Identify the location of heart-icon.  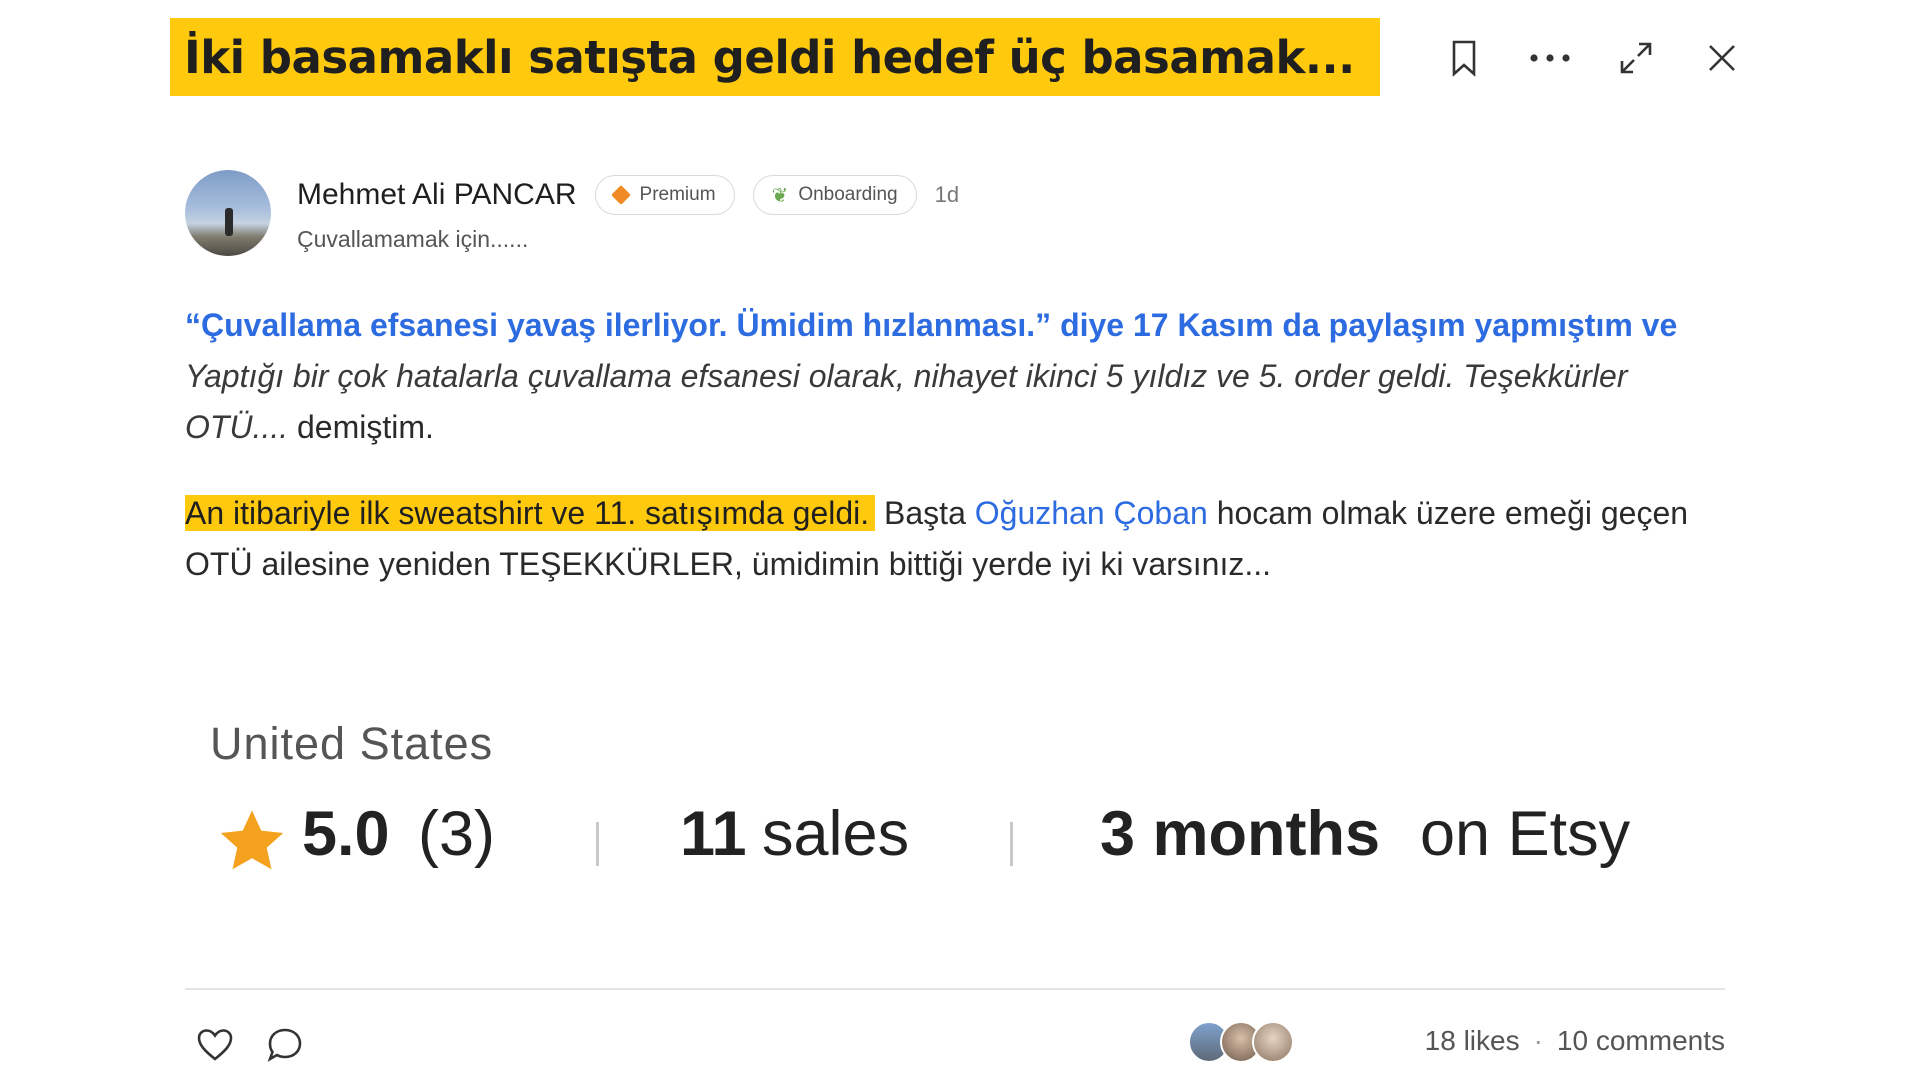
(215, 1045).